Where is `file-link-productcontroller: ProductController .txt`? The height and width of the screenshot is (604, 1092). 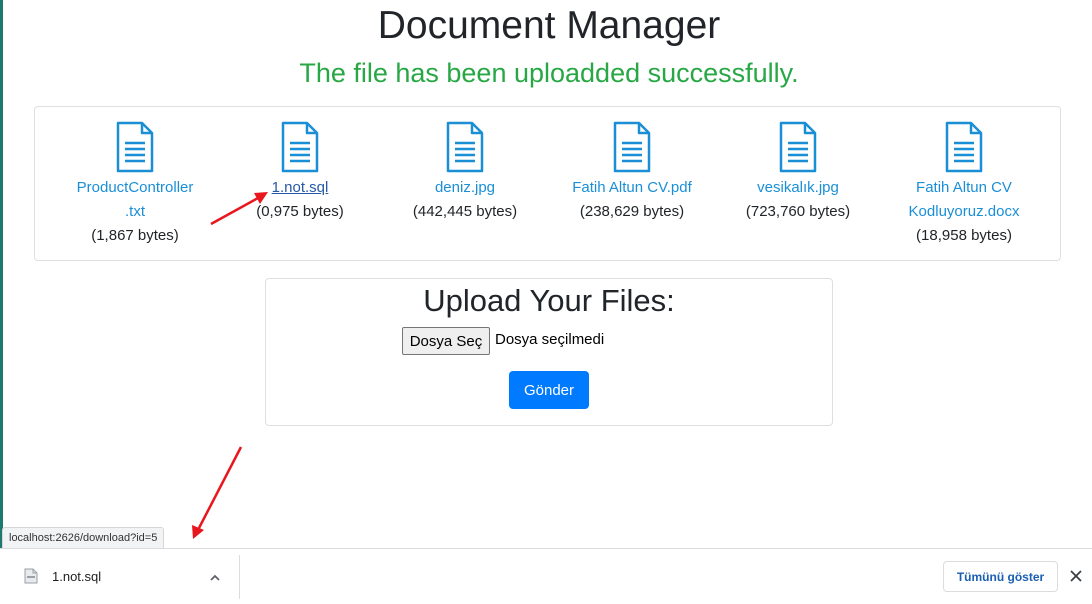
file-link-productcontroller: ProductController .txt is located at coordinates (135, 199).